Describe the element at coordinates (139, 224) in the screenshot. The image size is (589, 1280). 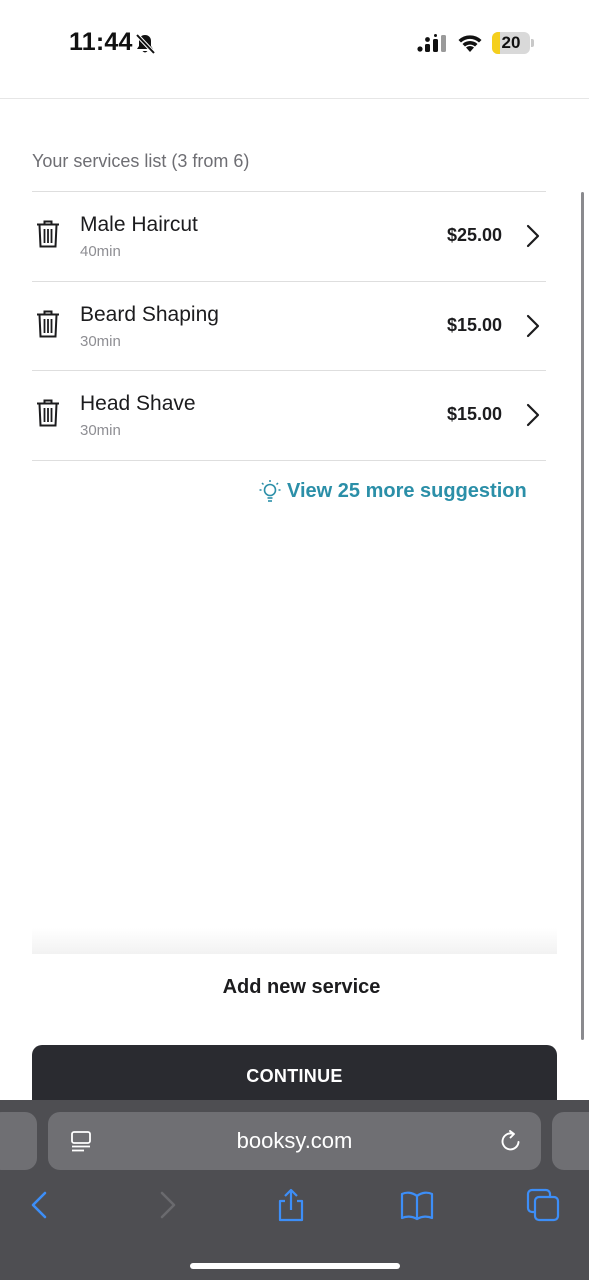
I see `service-name: Male Haircut` at that location.